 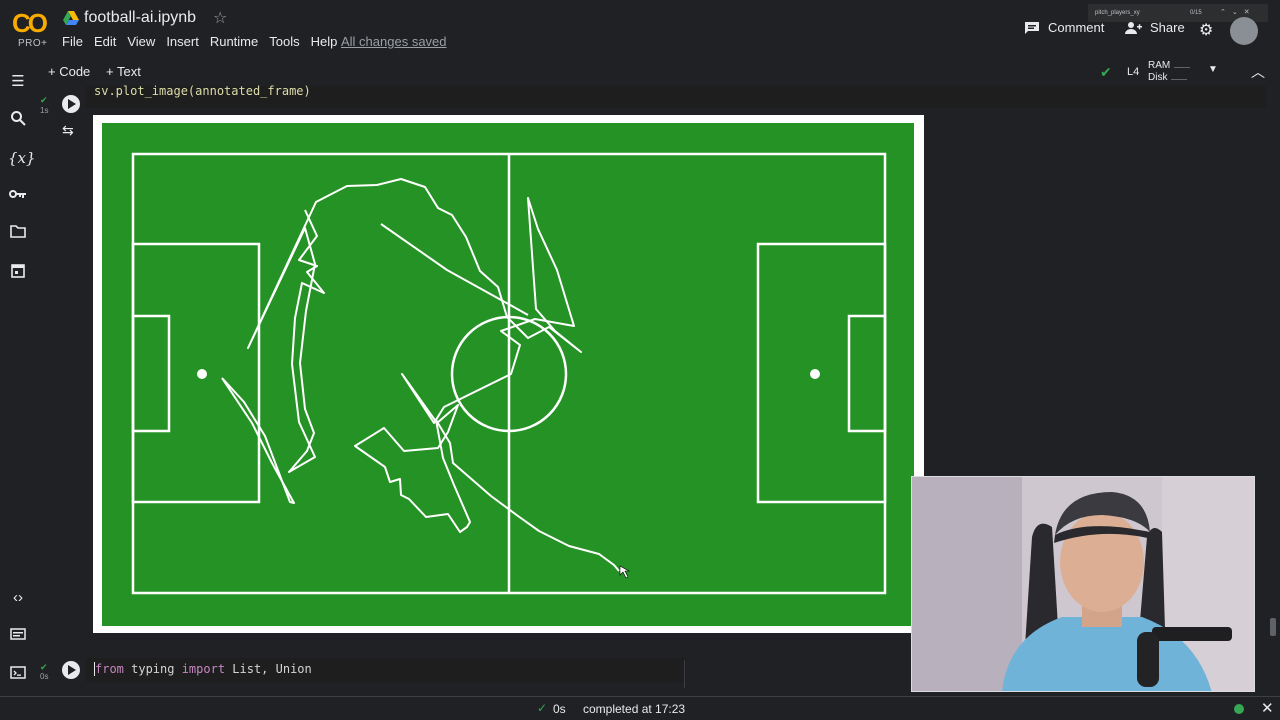 What do you see at coordinates (284, 42) in the screenshot?
I see `menu-tools: Tools` at bounding box center [284, 42].